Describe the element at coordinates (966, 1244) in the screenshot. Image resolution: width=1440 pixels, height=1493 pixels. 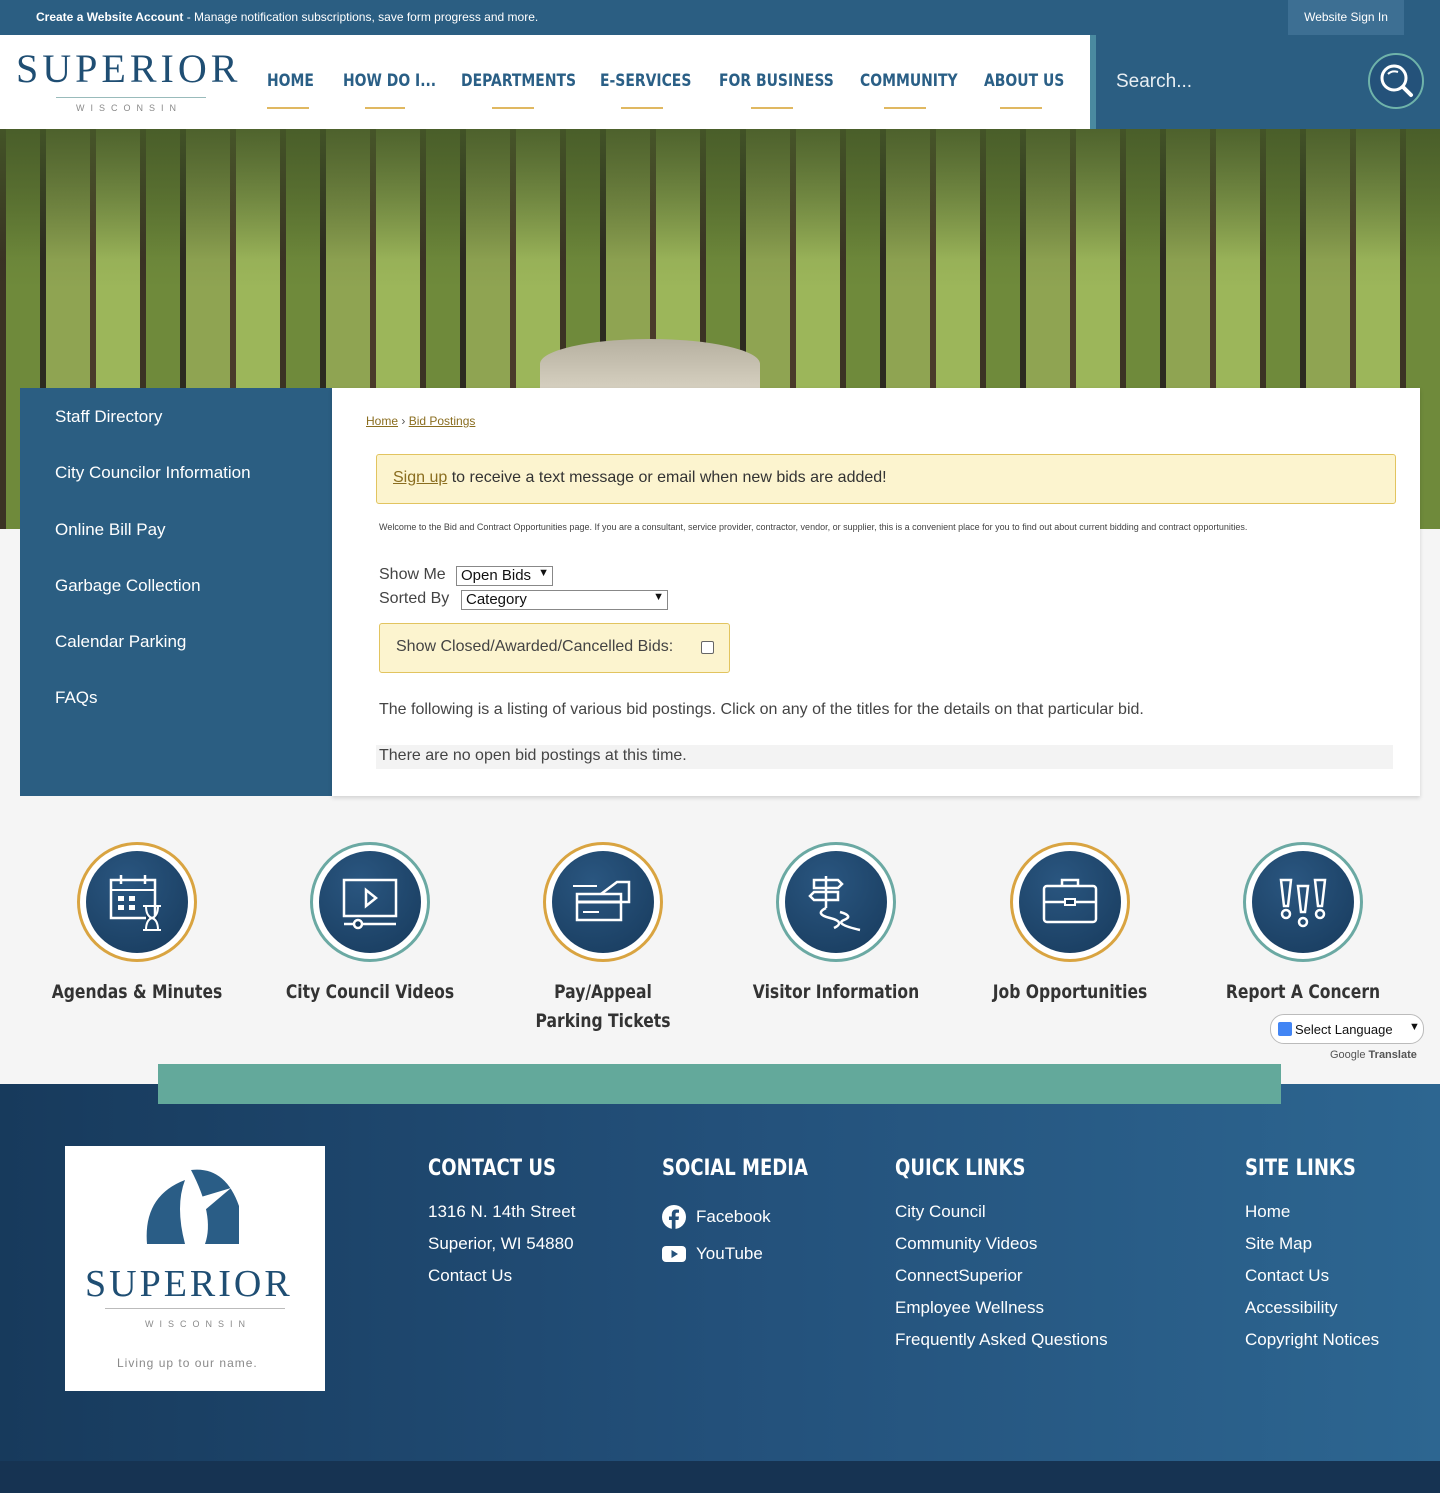
I see `footer-link-community-videos: Community Videos` at that location.